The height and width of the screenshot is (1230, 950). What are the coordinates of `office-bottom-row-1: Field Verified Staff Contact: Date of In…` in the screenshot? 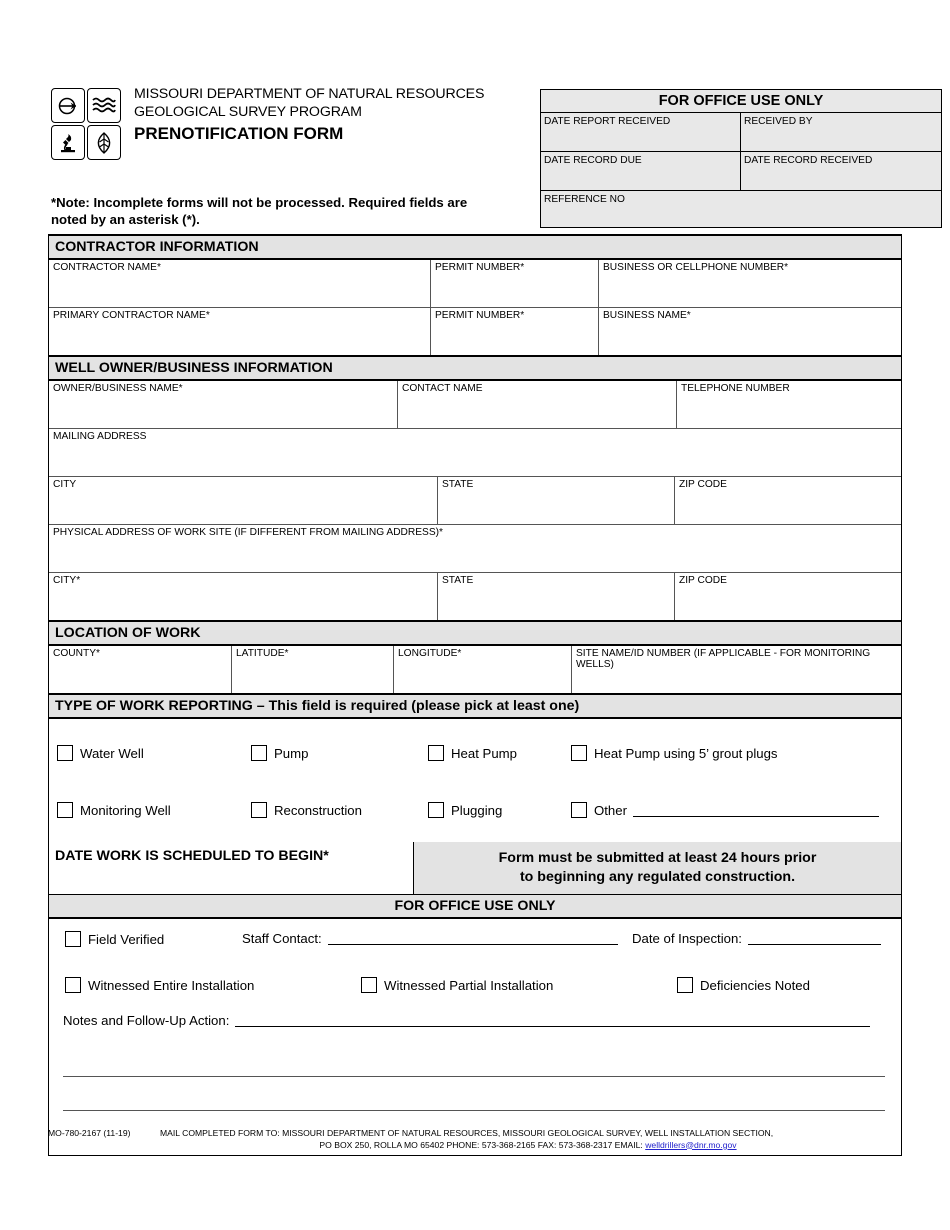 It's located at (474, 950).